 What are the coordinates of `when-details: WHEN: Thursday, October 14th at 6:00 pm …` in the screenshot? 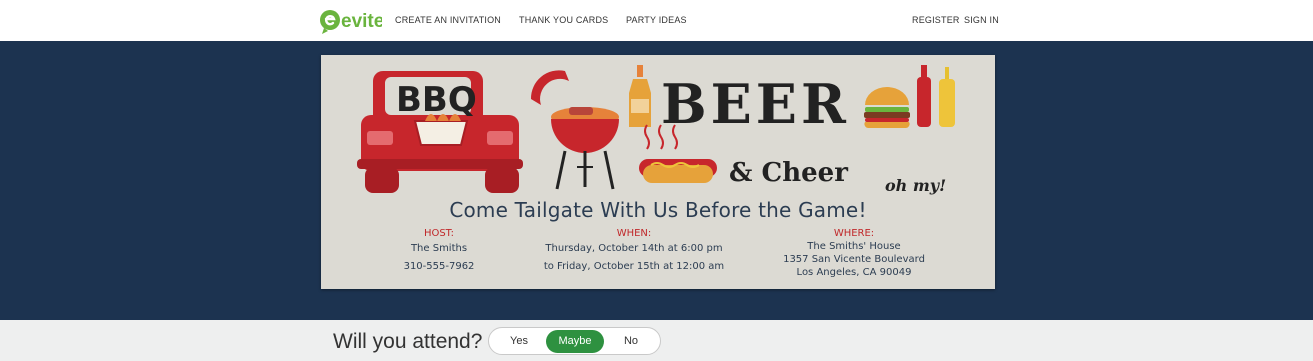 It's located at (634, 252).